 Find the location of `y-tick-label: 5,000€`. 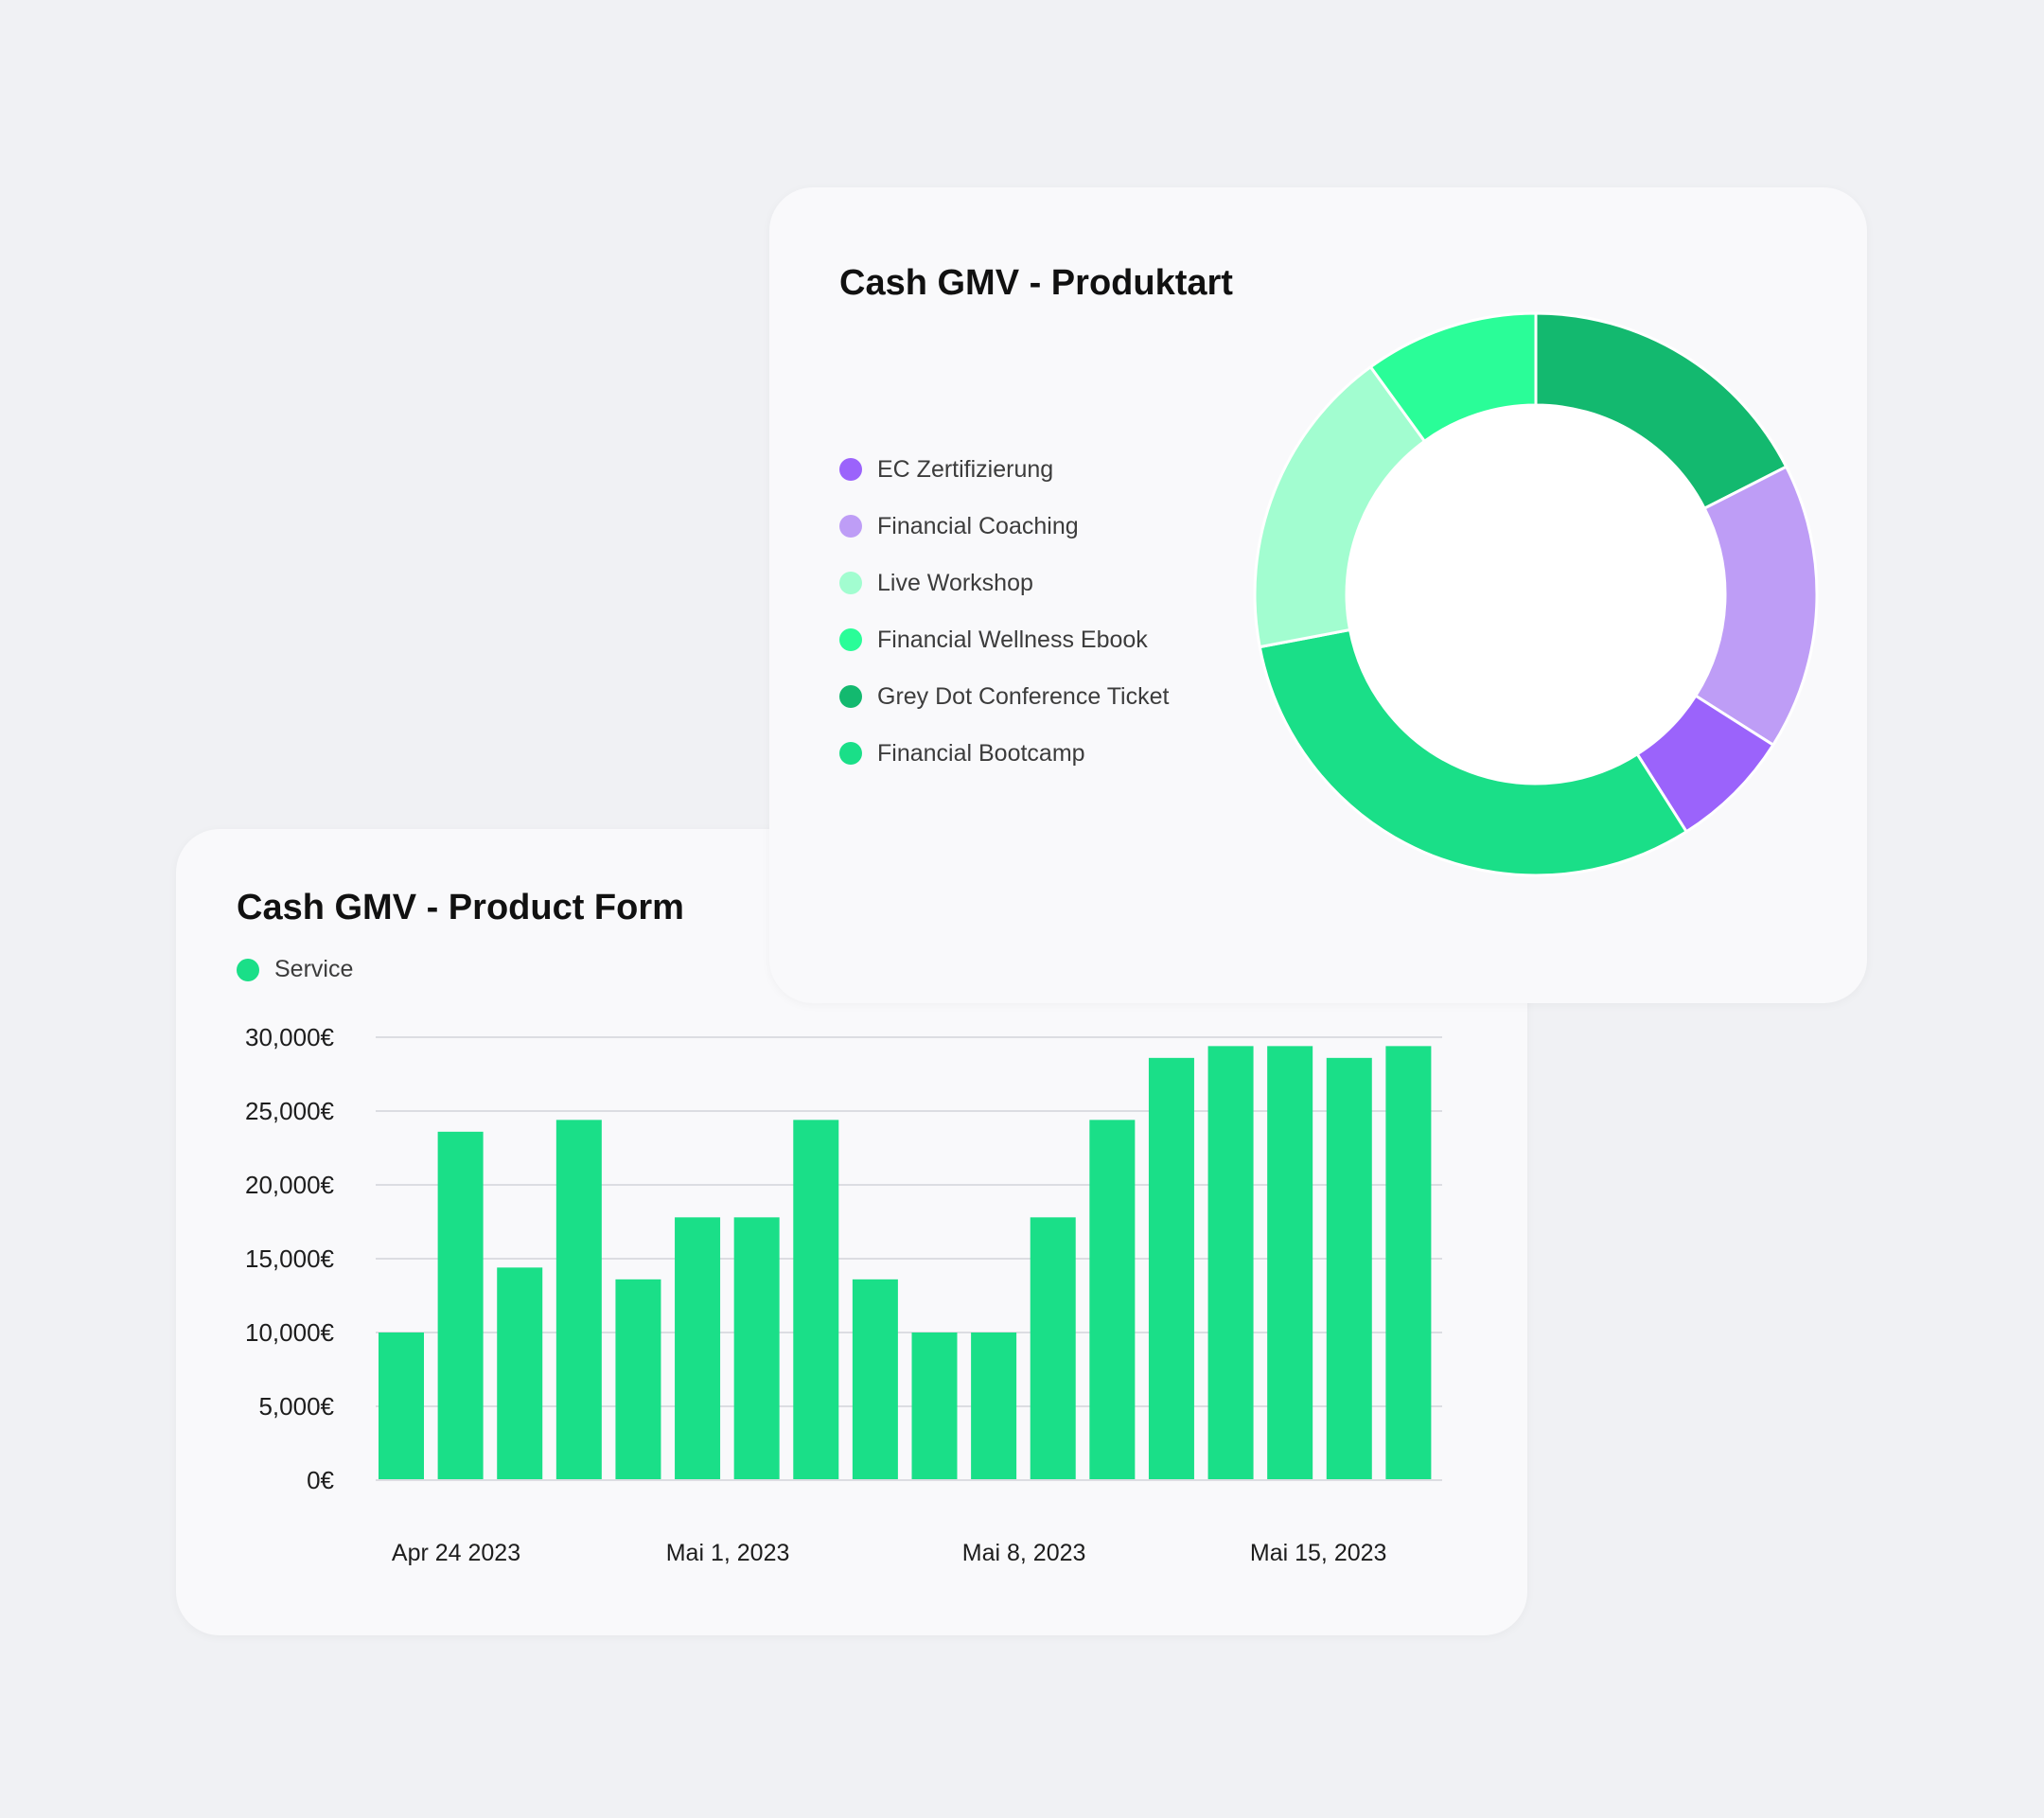

y-tick-label: 5,000€ is located at coordinates (296, 1406).